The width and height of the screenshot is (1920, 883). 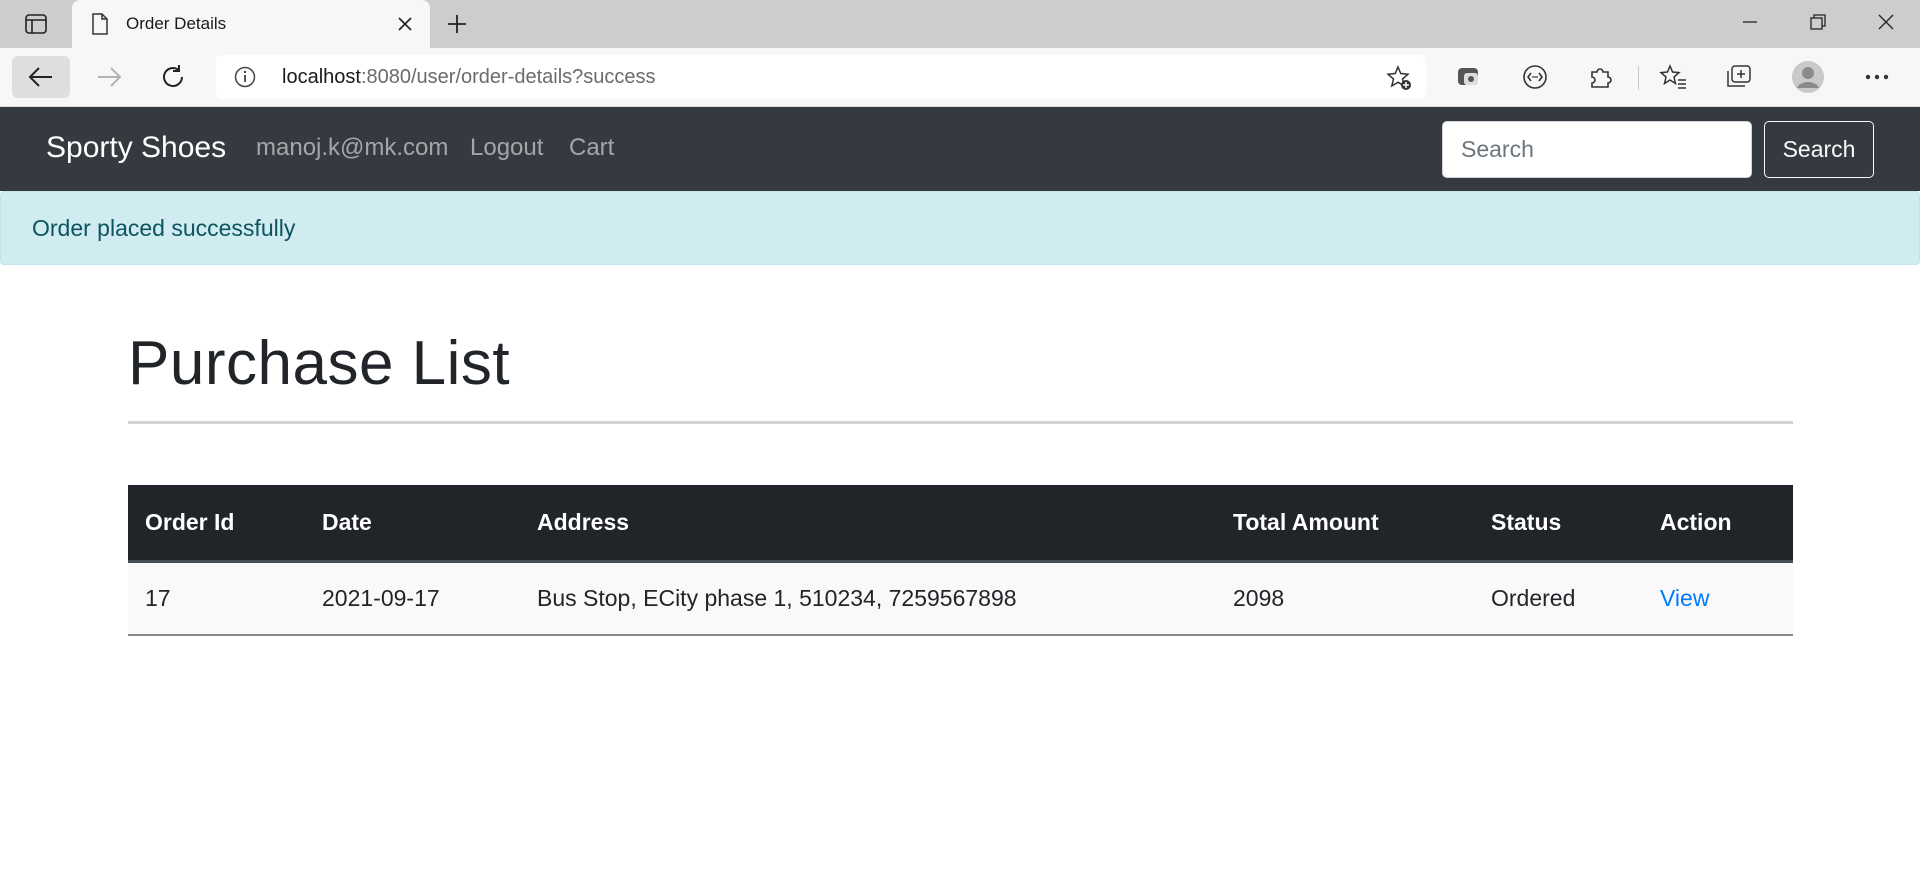 What do you see at coordinates (1718, 598) in the screenshot?
I see `cell-action: View` at bounding box center [1718, 598].